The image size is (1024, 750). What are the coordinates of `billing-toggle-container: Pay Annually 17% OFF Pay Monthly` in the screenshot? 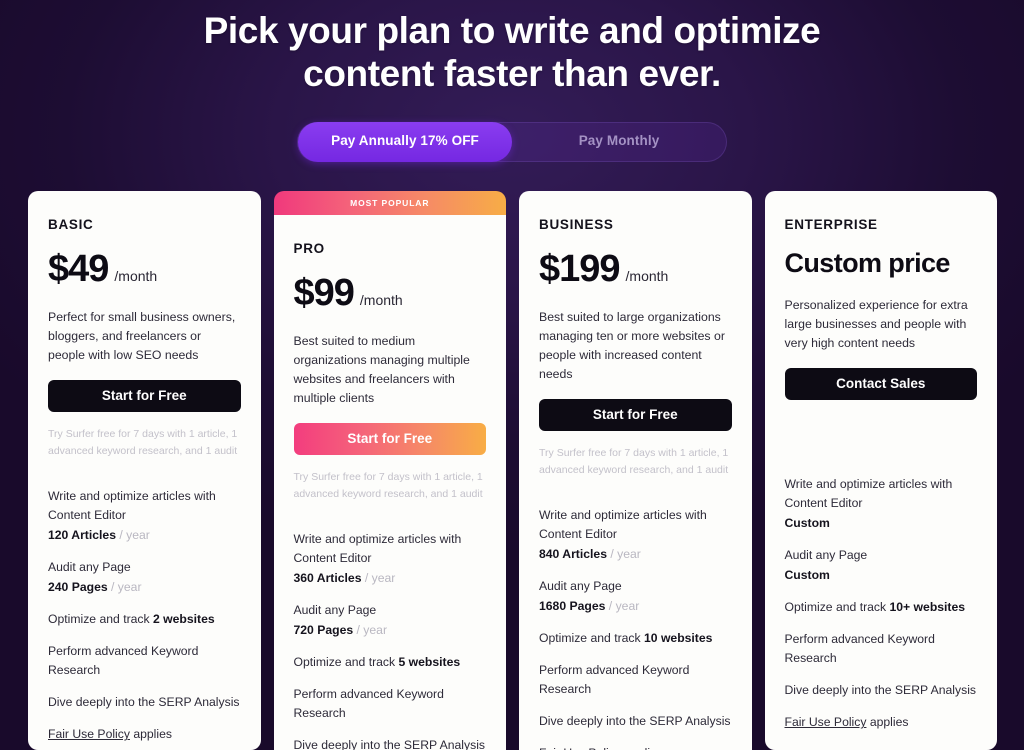 It's located at (512, 142).